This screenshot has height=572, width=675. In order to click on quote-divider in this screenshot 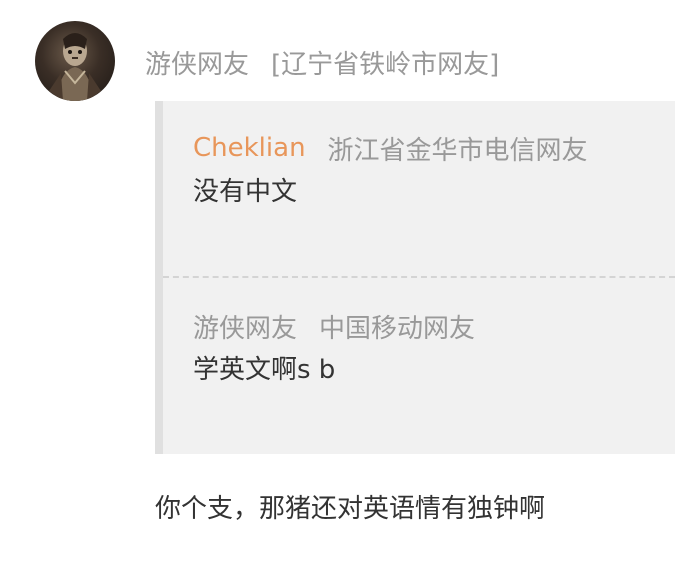, I will do `click(419, 277)`.